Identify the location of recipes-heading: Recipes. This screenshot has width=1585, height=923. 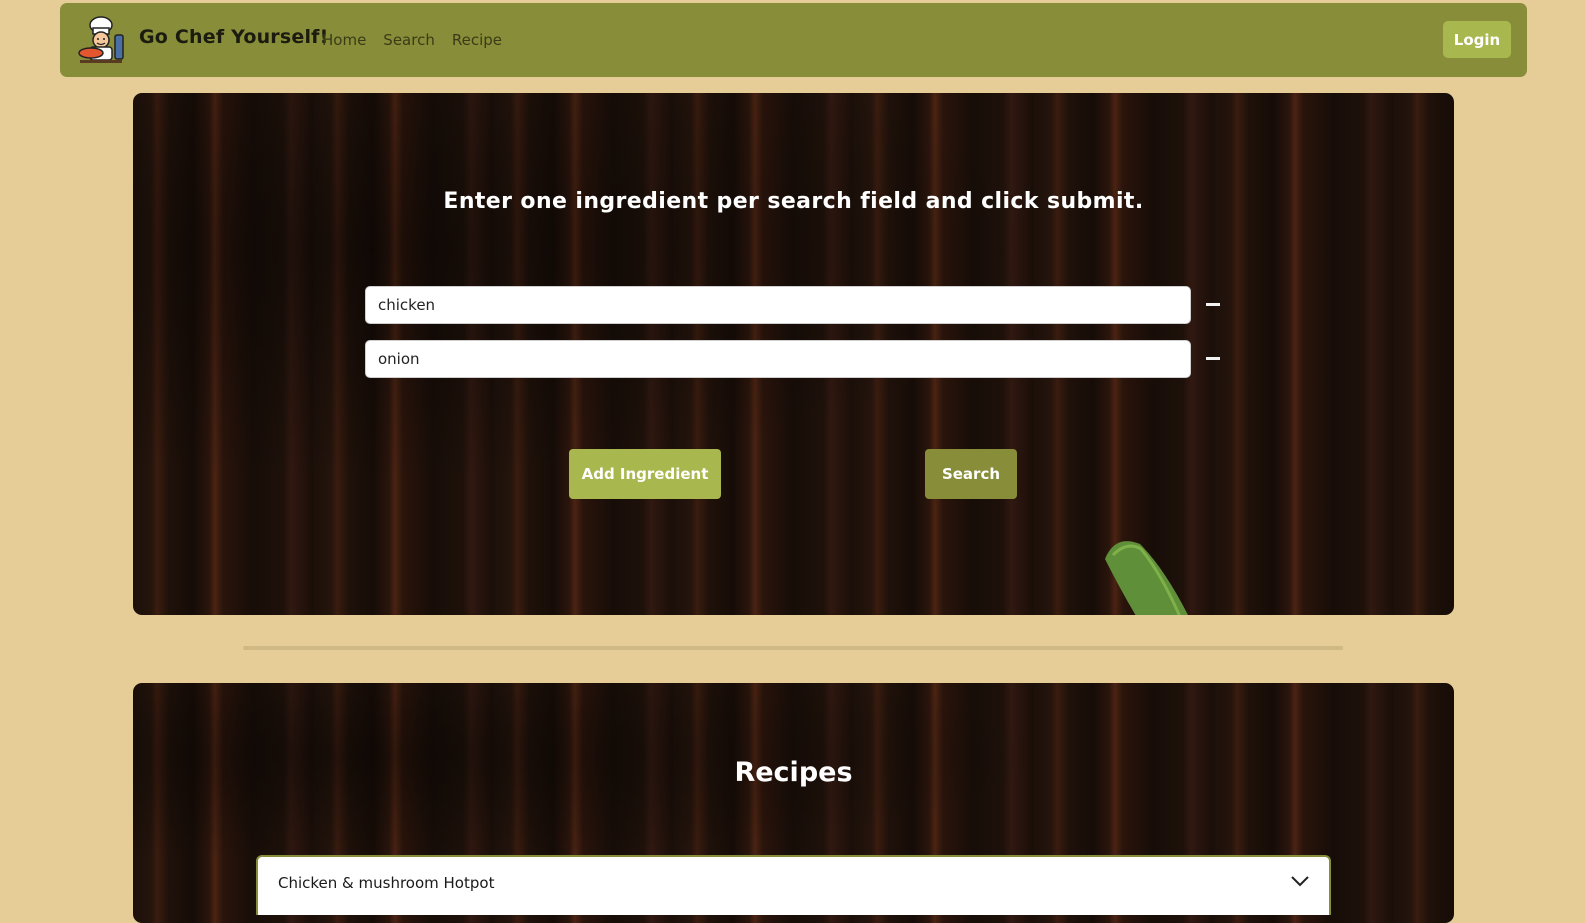
(793, 772).